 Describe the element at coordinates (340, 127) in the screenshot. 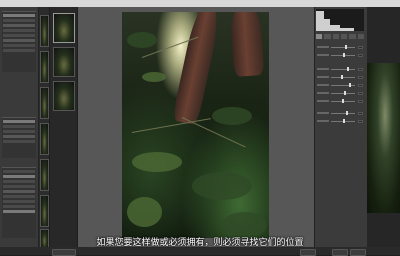

I see `right-panel` at that location.